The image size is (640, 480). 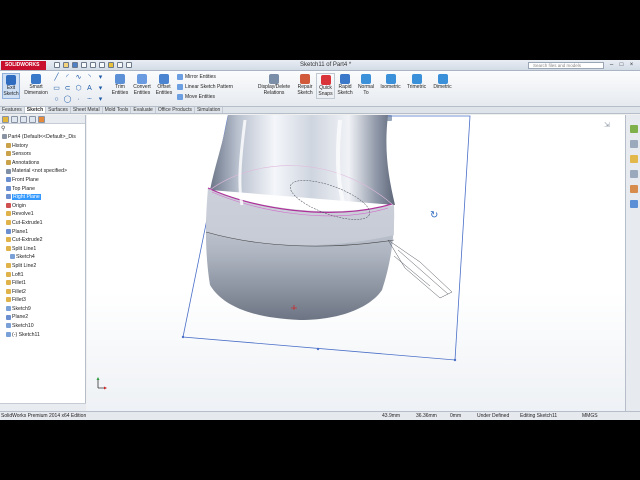 I want to click on filter-icon: ⚲, so click(x=4, y=129).